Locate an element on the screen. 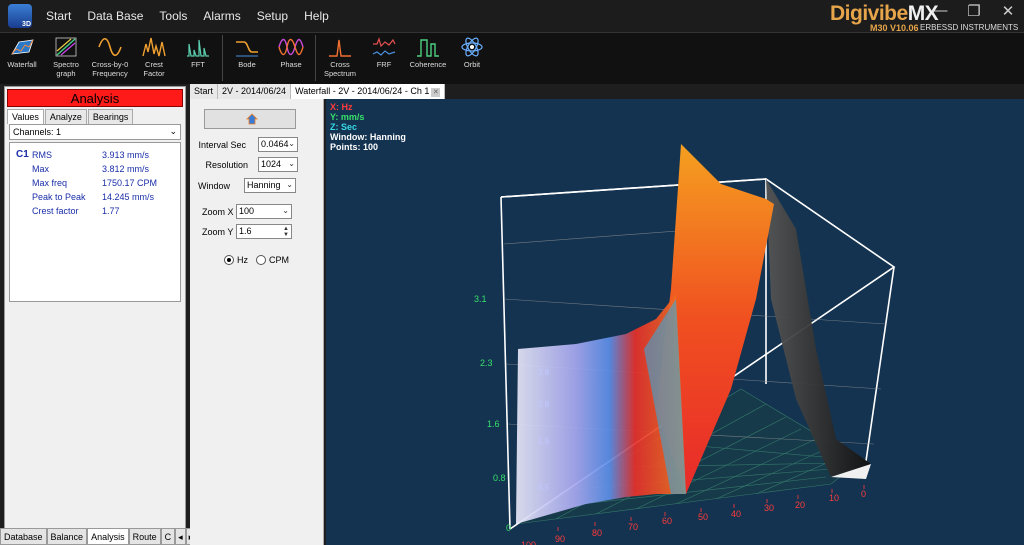 This screenshot has height=545, width=1024. y-tick-label: 2.3 is located at coordinates (486, 363).